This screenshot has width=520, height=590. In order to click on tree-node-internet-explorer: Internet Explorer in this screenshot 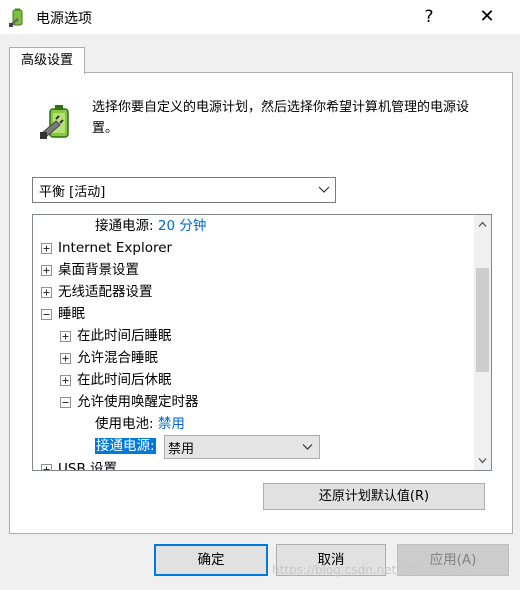, I will do `click(106, 248)`.